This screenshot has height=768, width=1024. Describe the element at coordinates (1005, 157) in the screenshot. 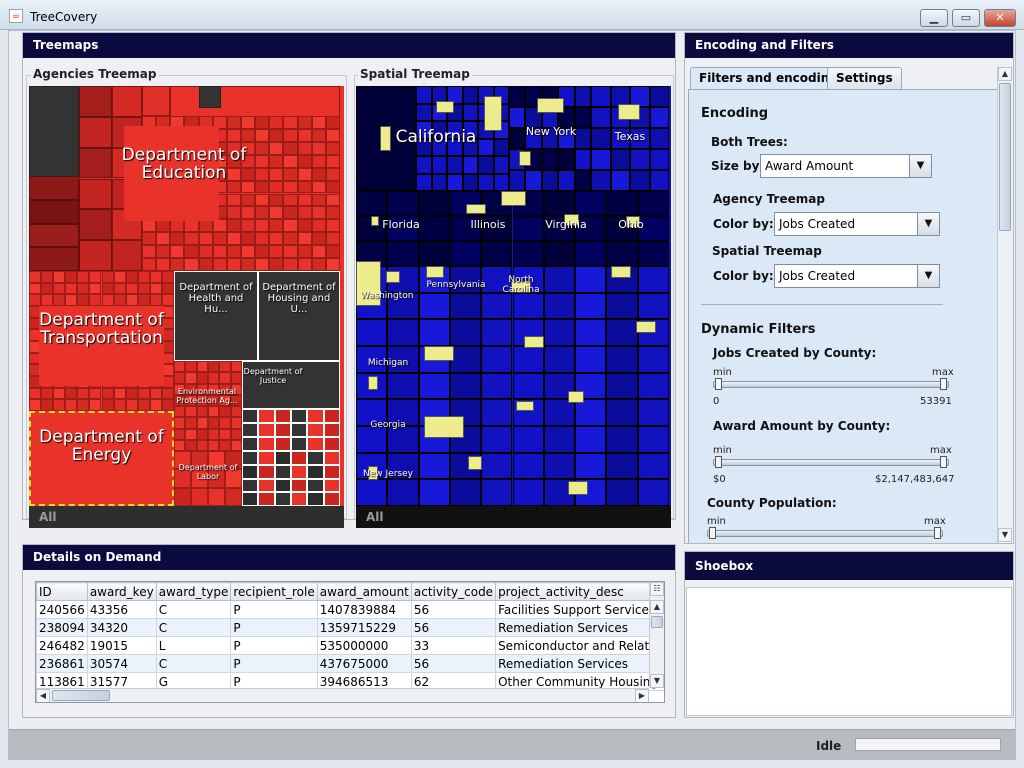

I see `encoding-scroll-thumb` at that location.